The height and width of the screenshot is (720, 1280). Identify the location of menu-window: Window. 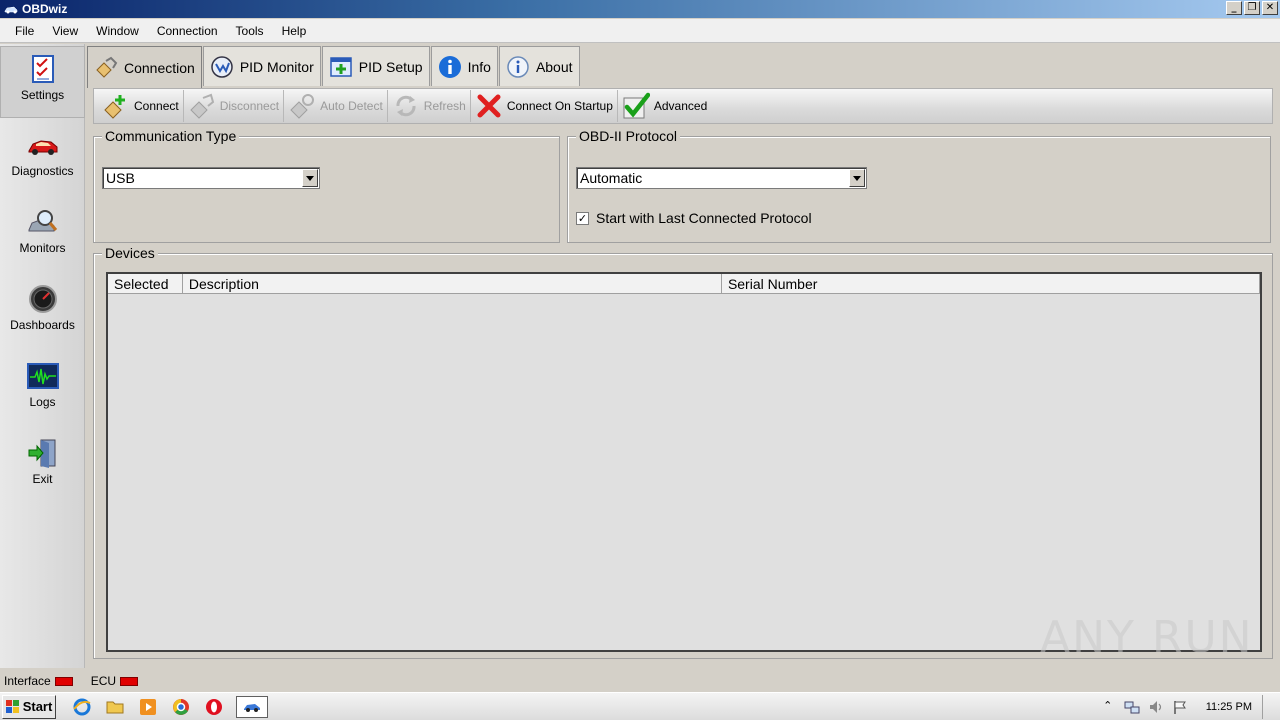
(117, 31).